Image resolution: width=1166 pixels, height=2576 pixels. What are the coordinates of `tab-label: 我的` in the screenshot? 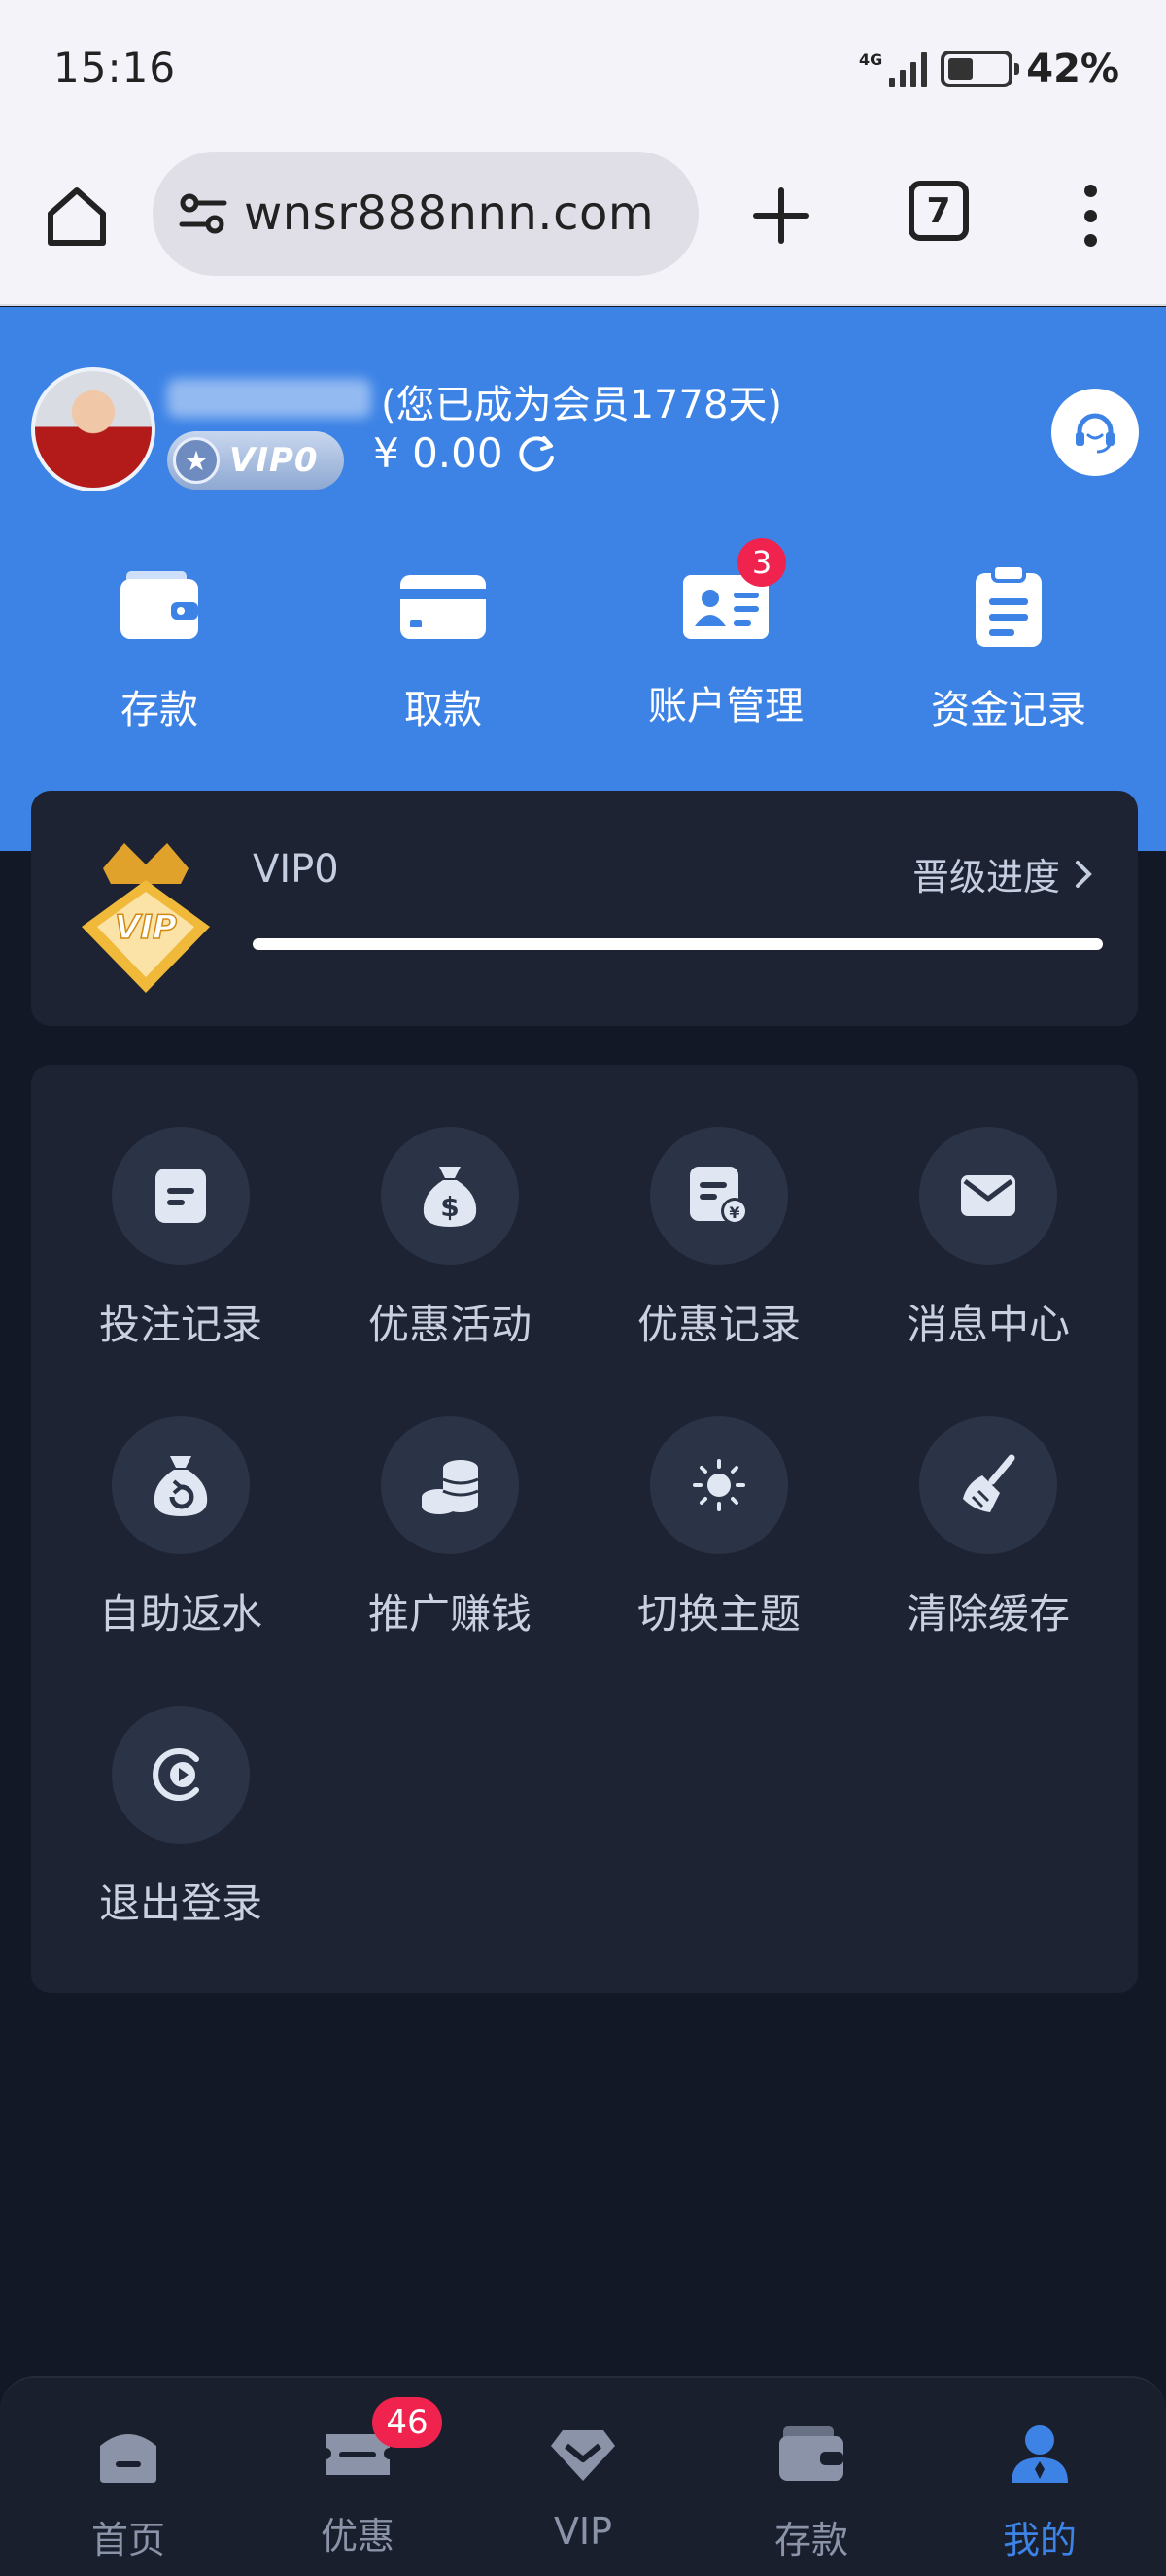 It's located at (1039, 2540).